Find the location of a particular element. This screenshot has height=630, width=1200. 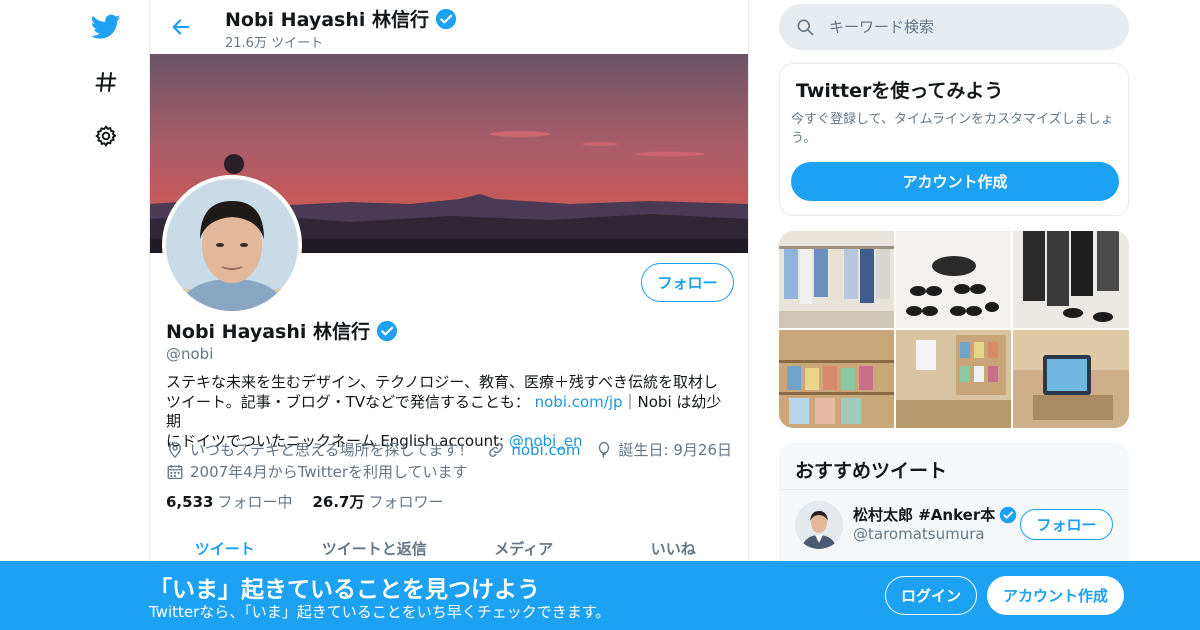

signup-card-text: 今すぐ登録して、タイムラインをカスタマイズしましょう。 is located at coordinates (952, 129).